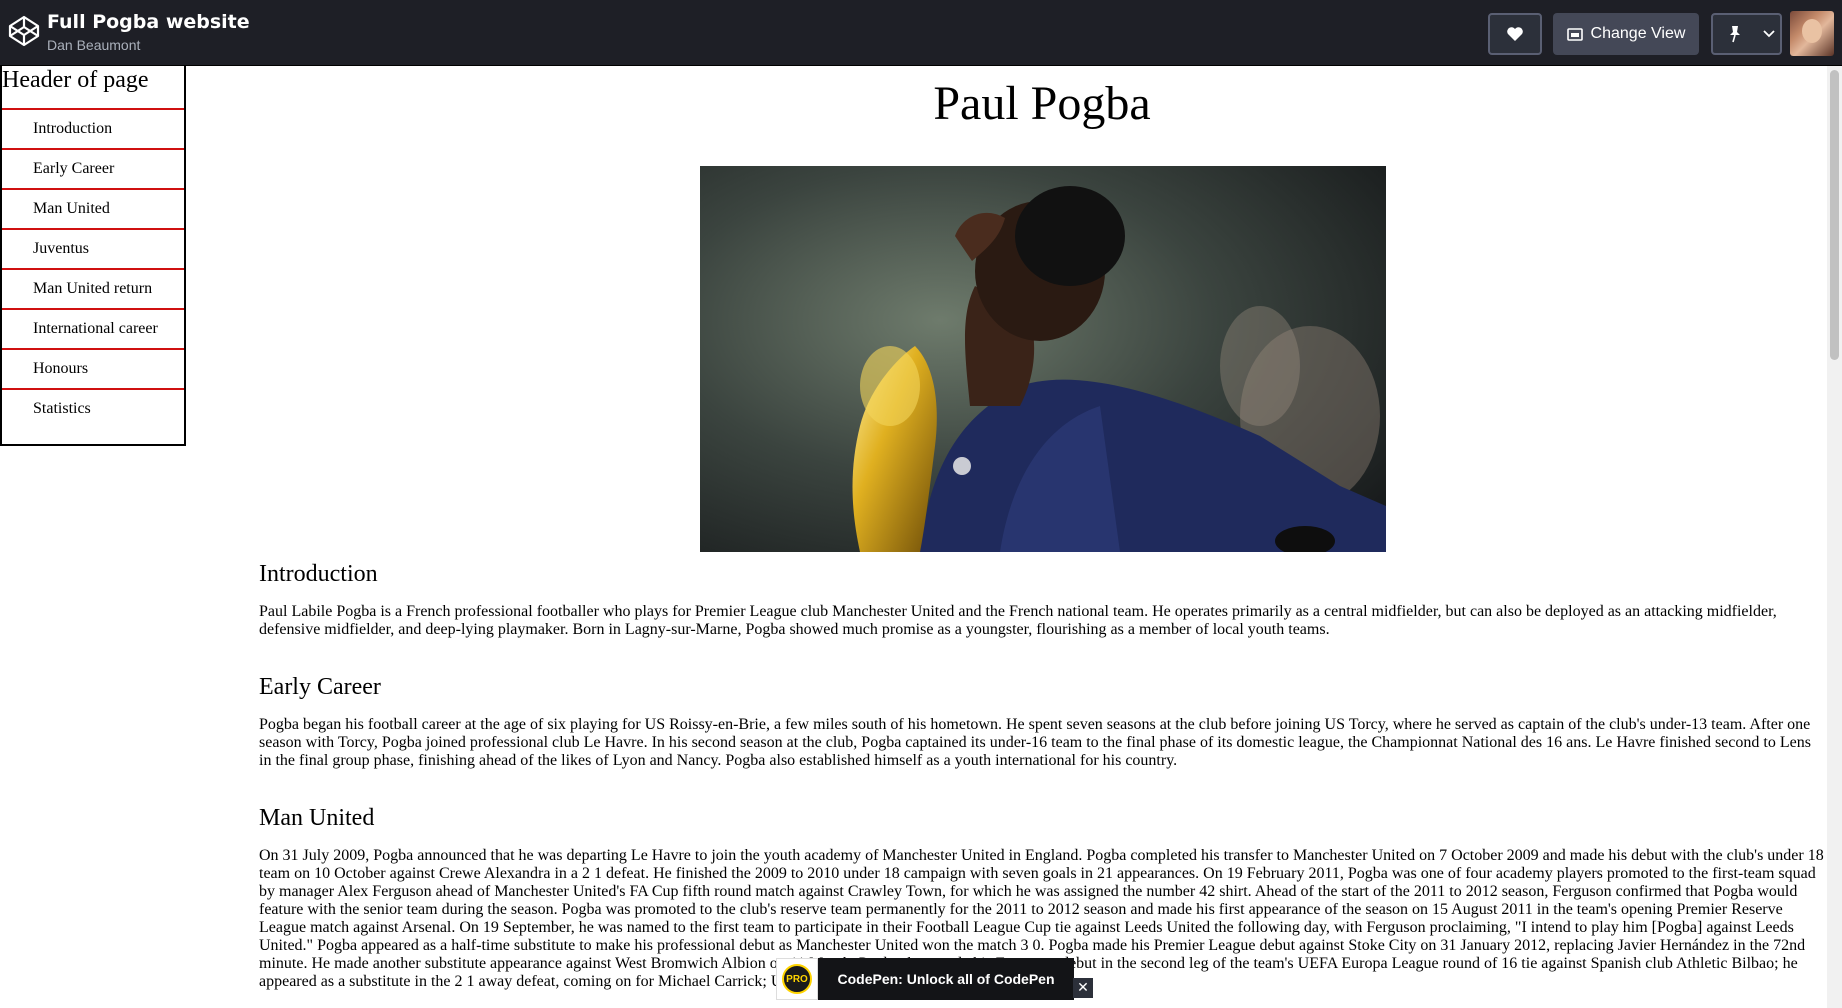 The image size is (1842, 1008). I want to click on page-scrollbar, so click(1834, 537).